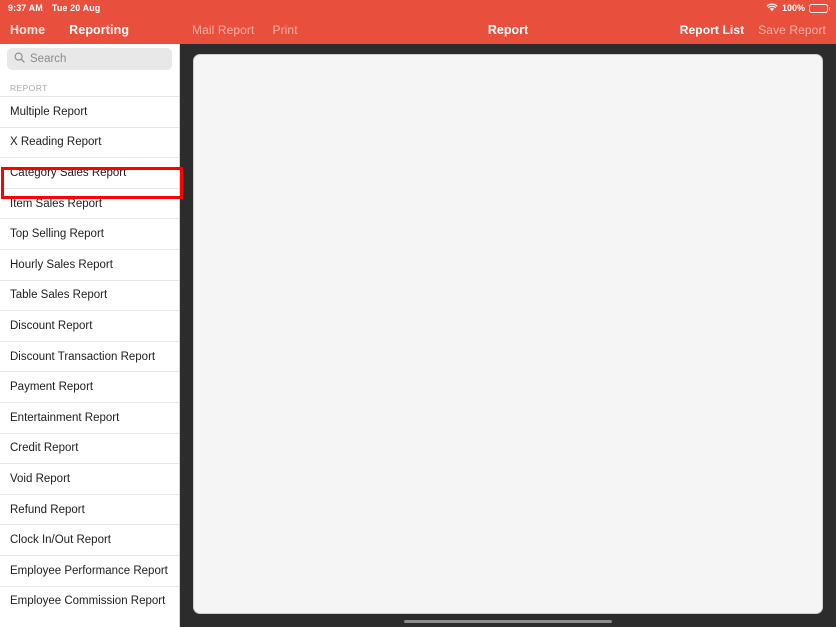 The height and width of the screenshot is (627, 836). I want to click on mail-report-button: Mail Report, so click(223, 30).